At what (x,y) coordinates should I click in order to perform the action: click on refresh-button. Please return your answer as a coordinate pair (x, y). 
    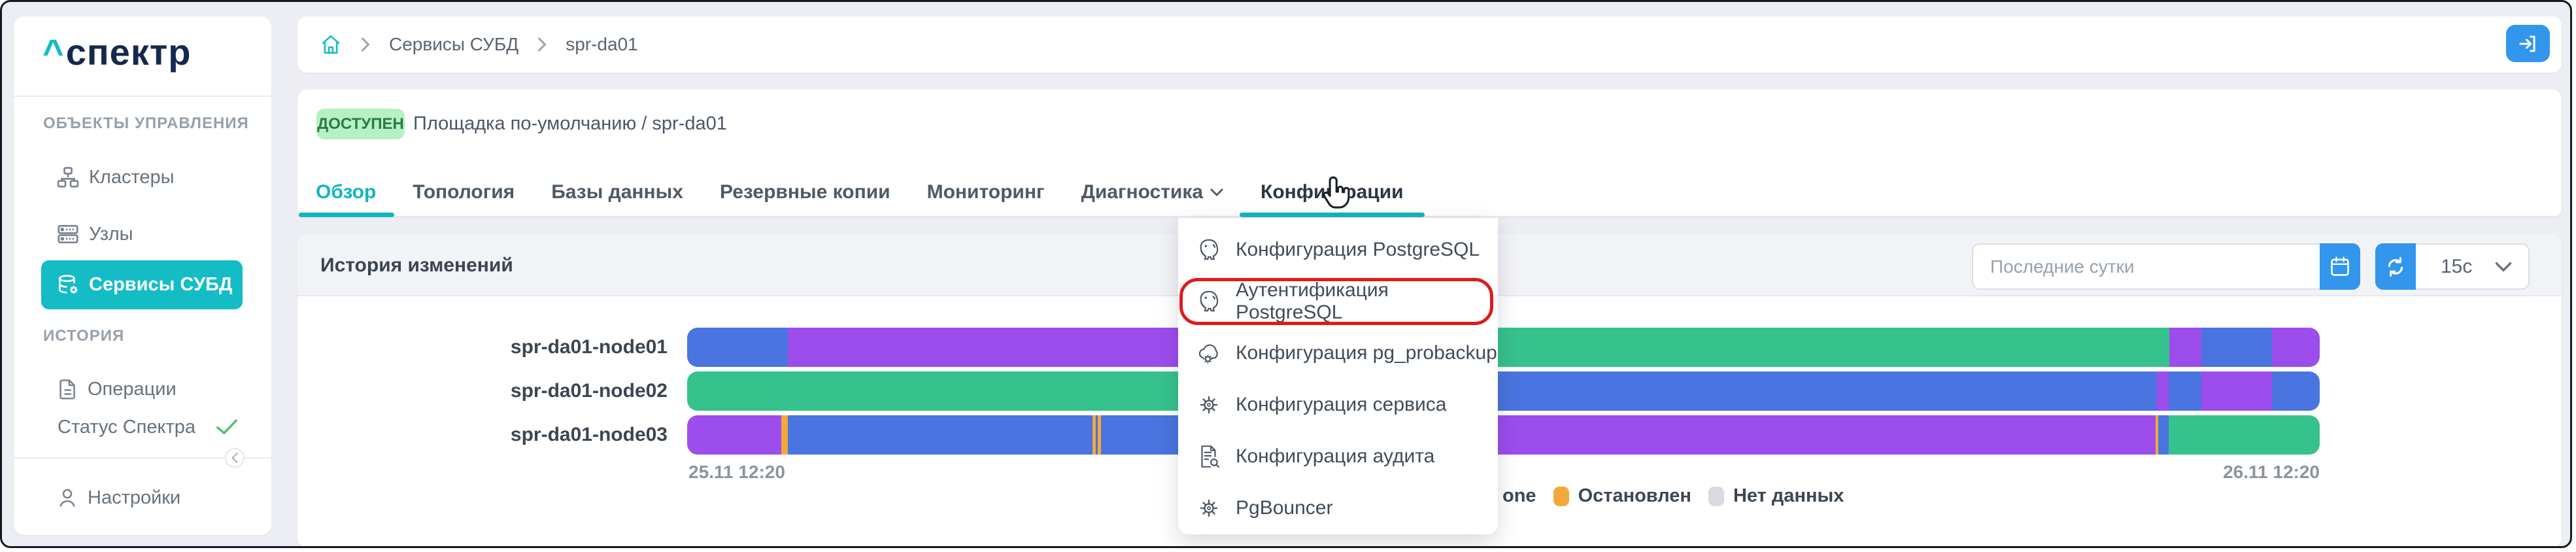
    Looking at the image, I should click on (2395, 266).